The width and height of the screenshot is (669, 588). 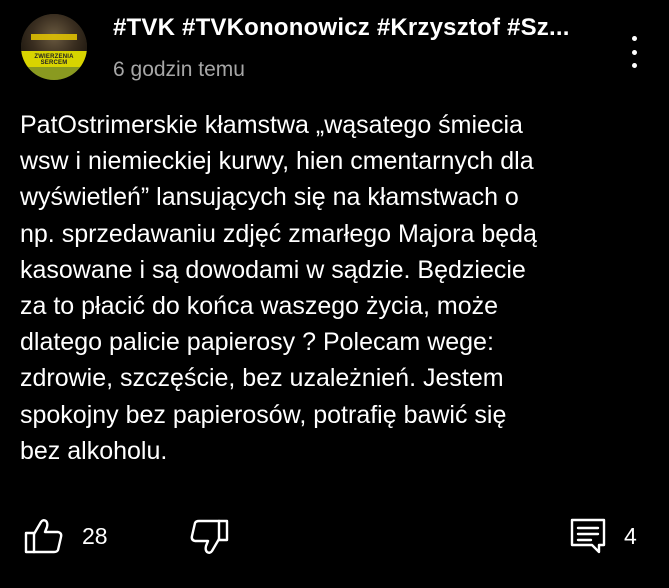 I want to click on more-vert-icon, so click(x=634, y=52).